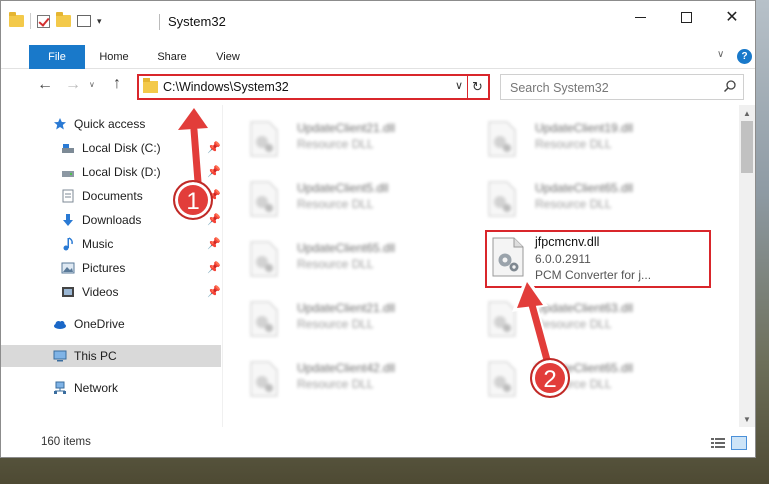 The image size is (769, 484). What do you see at coordinates (550, 378) in the screenshot?
I see `step-marker-2: 2` at bounding box center [550, 378].